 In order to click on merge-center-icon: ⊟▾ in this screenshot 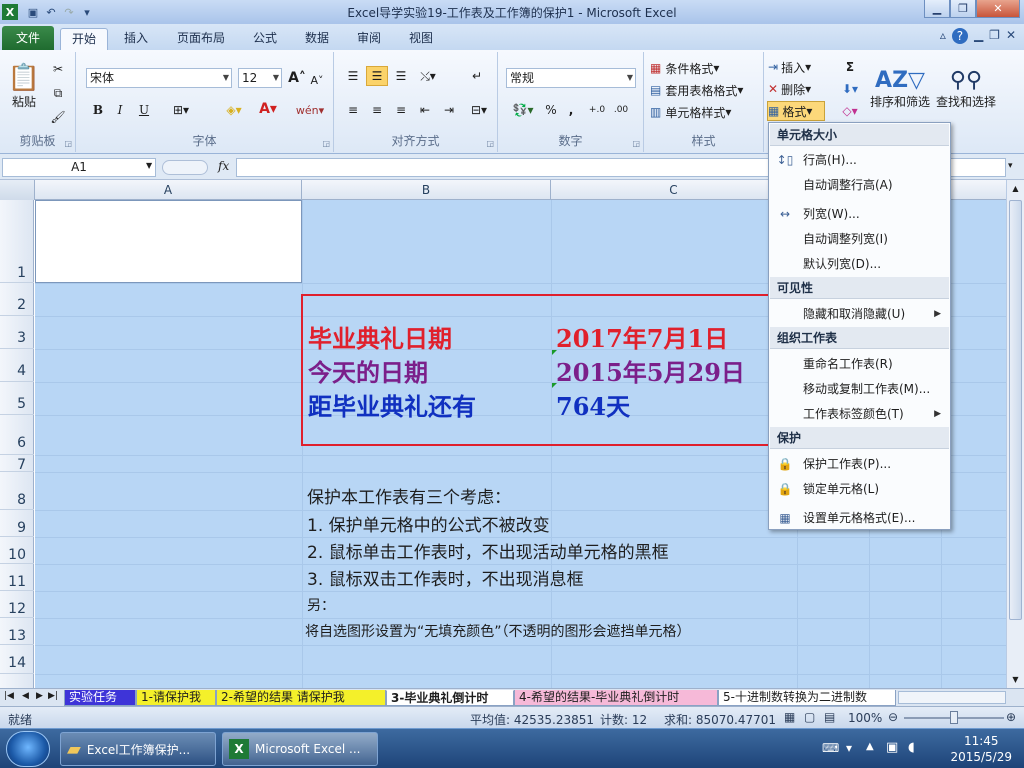, I will do `click(479, 110)`.